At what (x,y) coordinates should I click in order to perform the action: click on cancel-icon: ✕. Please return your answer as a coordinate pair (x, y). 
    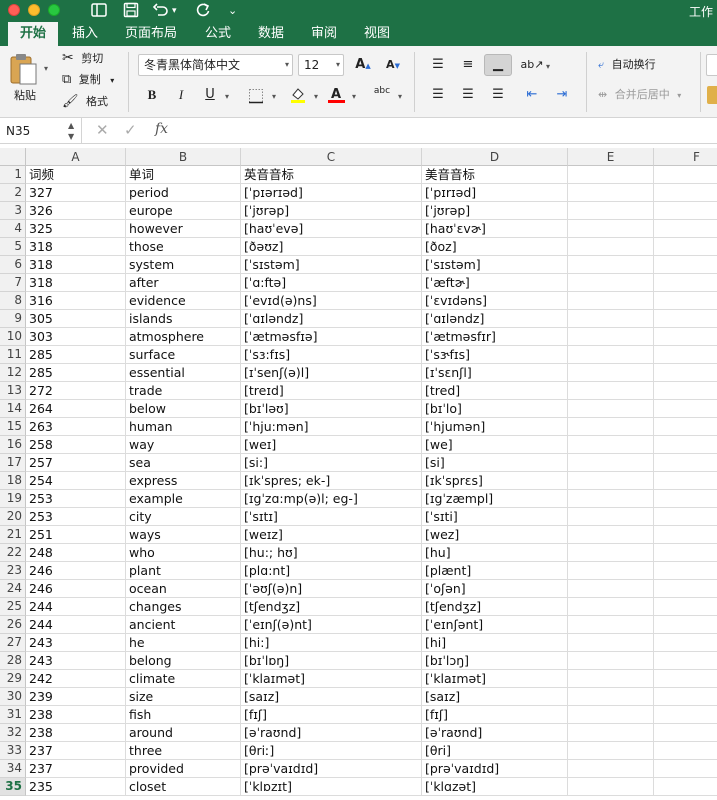
    Looking at the image, I should click on (102, 130).